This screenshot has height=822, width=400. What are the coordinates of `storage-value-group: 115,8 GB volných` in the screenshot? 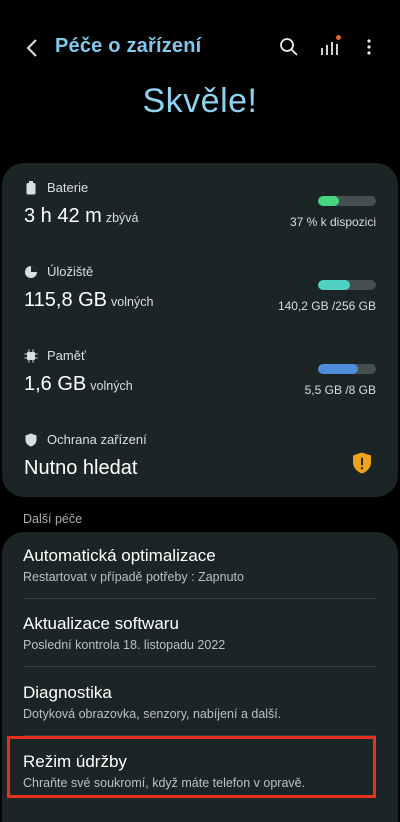 It's located at (88, 300).